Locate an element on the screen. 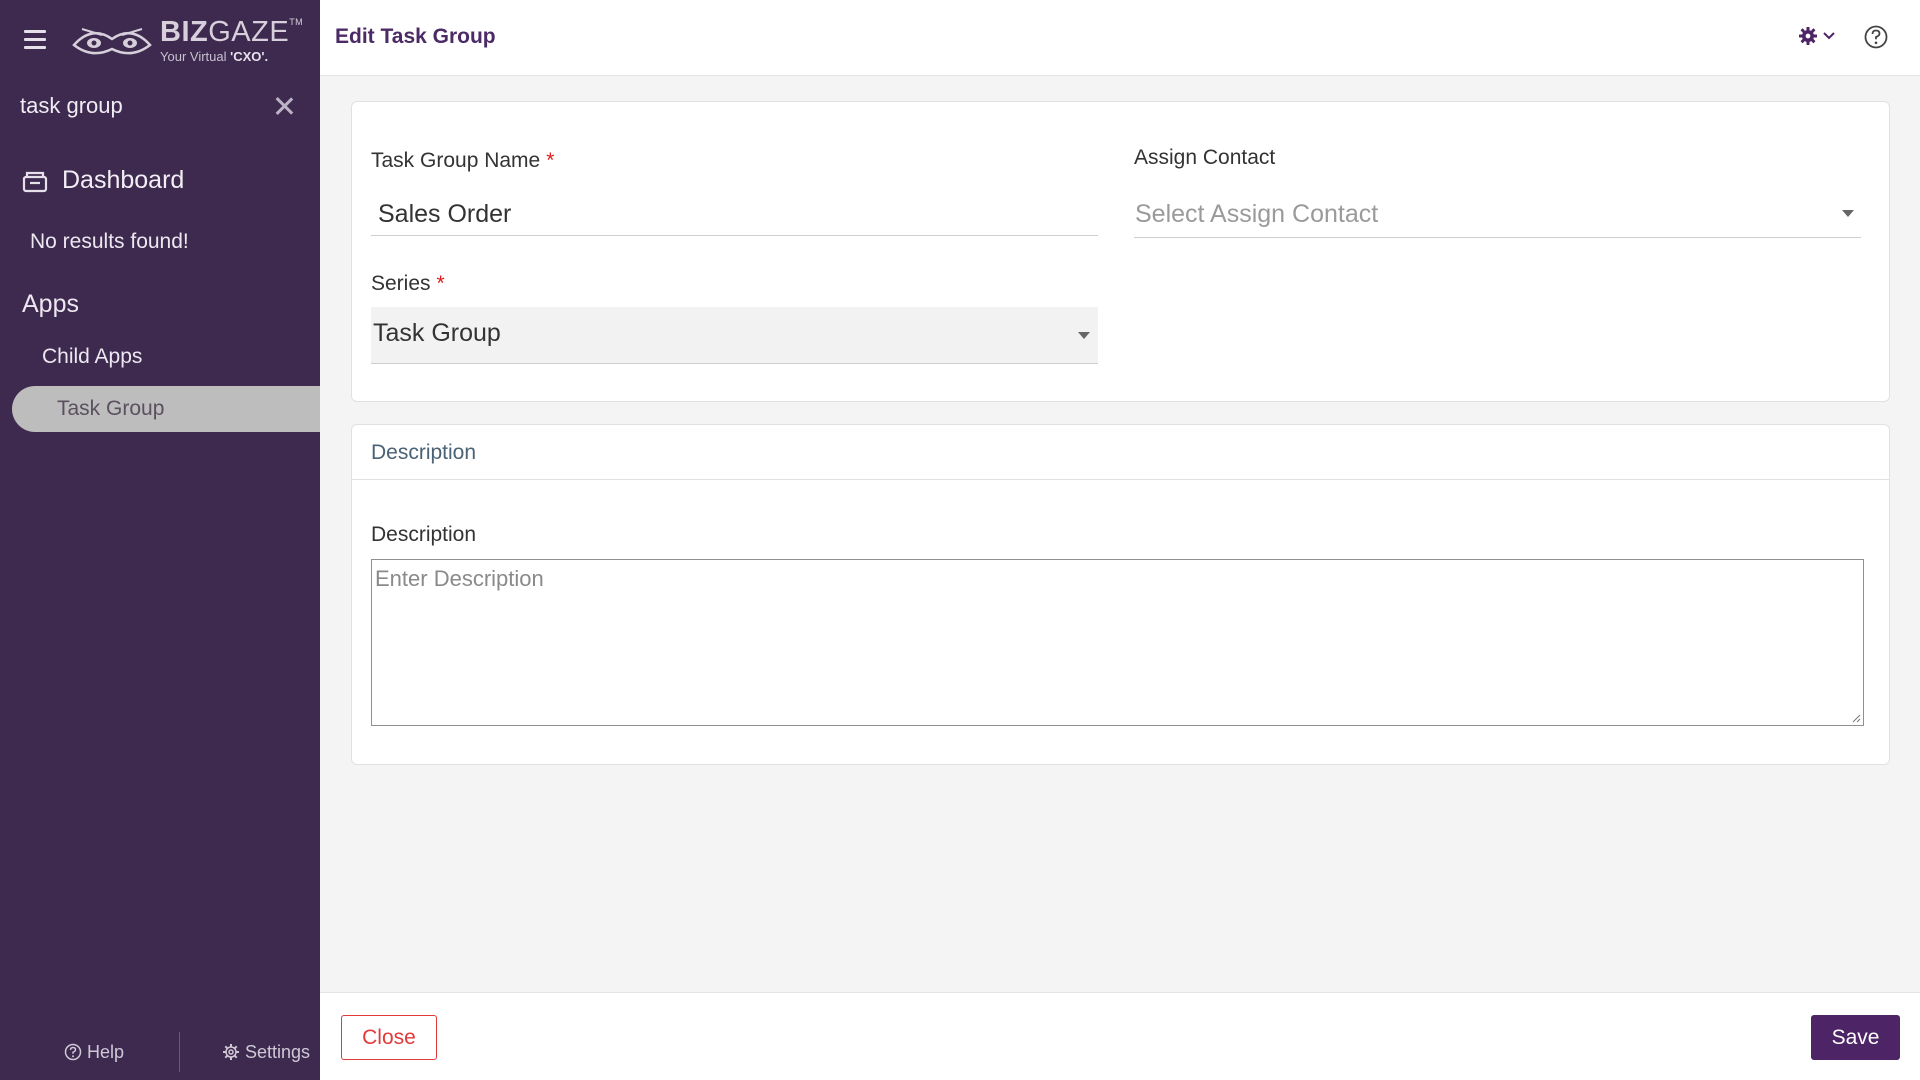 The width and height of the screenshot is (1920, 1080). logo-text: BIZGAZETM Your Virtual 'CXO'. is located at coordinates (232, 40).